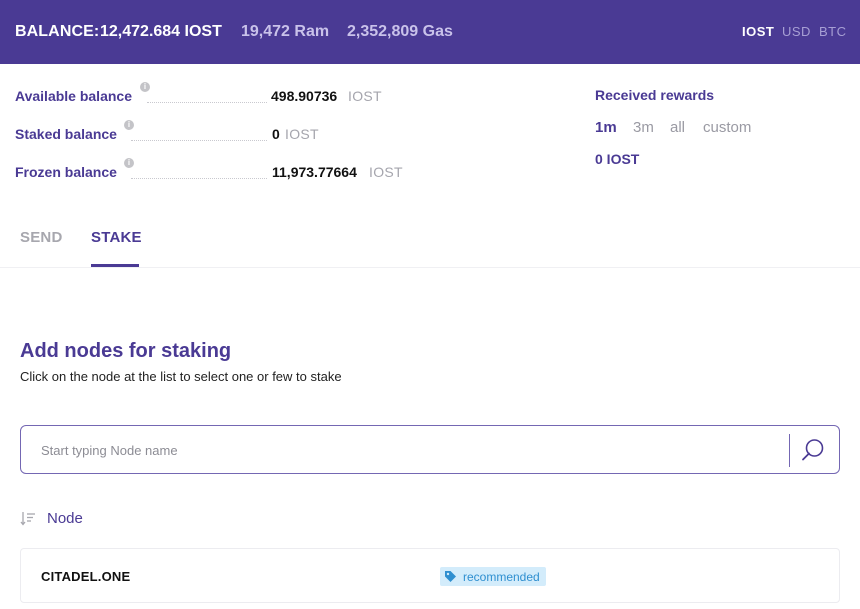  What do you see at coordinates (57, 31) in the screenshot?
I see `balance-label: BALANCE:` at bounding box center [57, 31].